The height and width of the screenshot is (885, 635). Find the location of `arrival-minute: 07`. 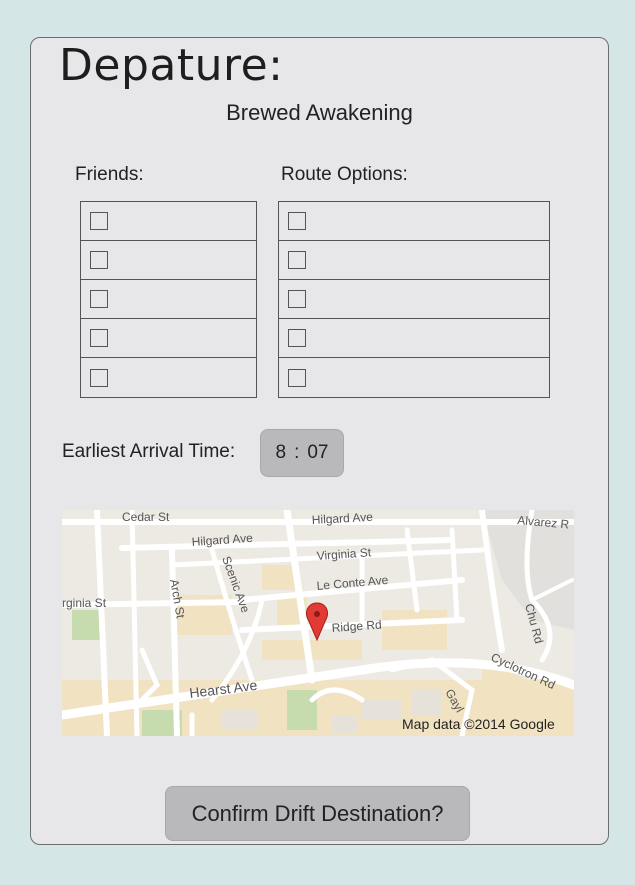

arrival-minute: 07 is located at coordinates (317, 453).